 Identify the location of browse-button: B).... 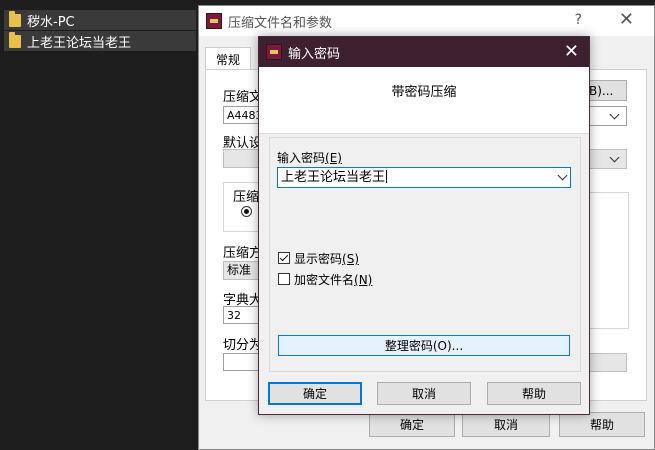
(605, 90).